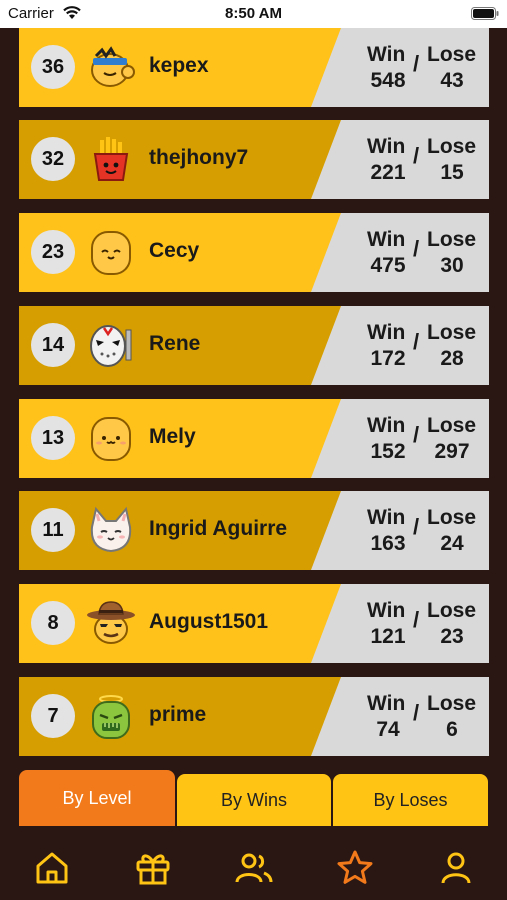 The image size is (507, 900). I want to click on lose-count: 6, so click(452, 729).